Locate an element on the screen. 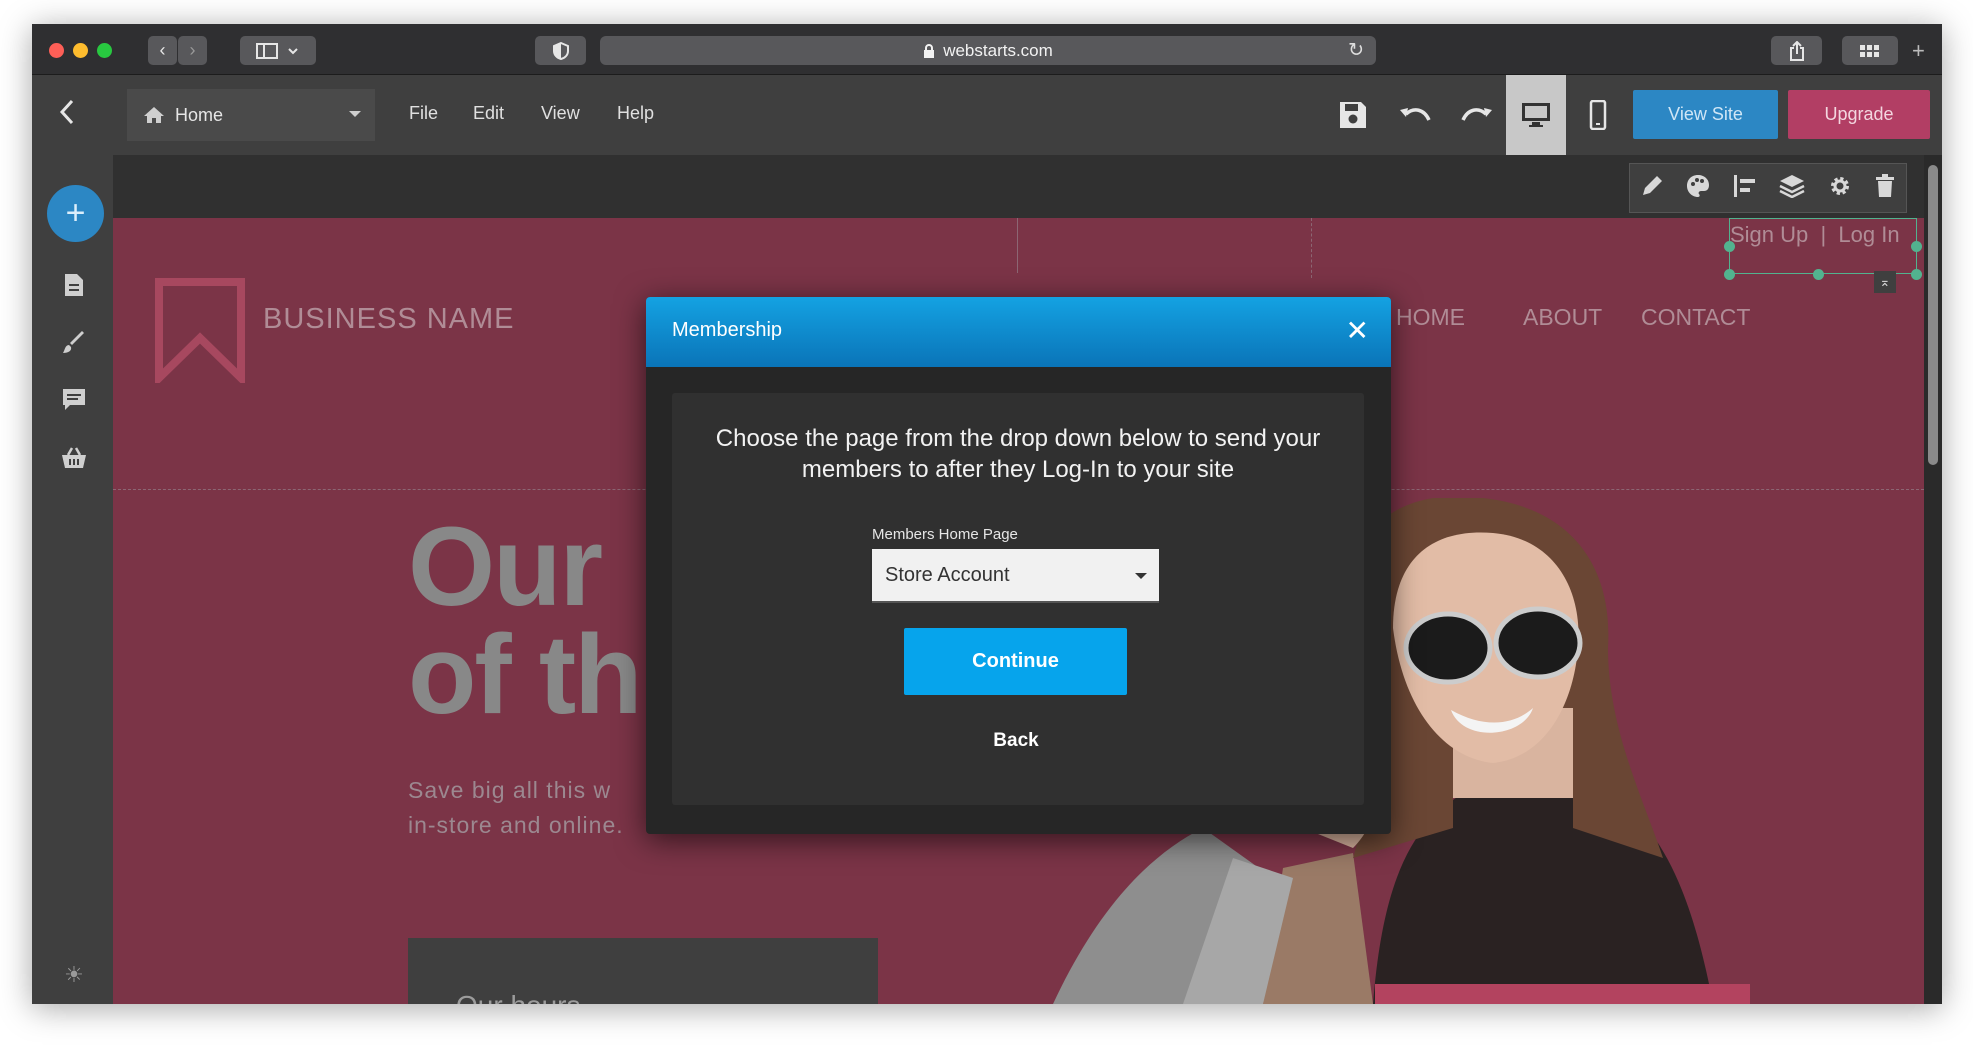  browser-back-button: ‹ is located at coordinates (162, 50).